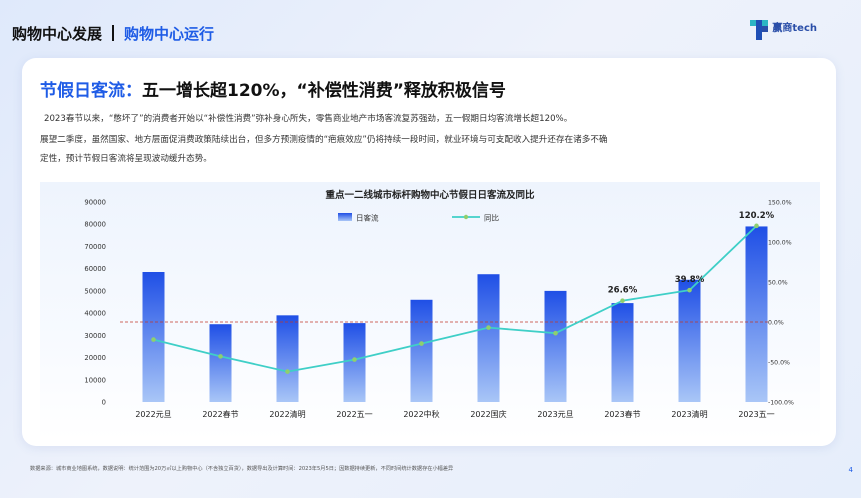 The height and width of the screenshot is (498, 861). I want to click on legend-bar-label: 日客流, so click(367, 218).